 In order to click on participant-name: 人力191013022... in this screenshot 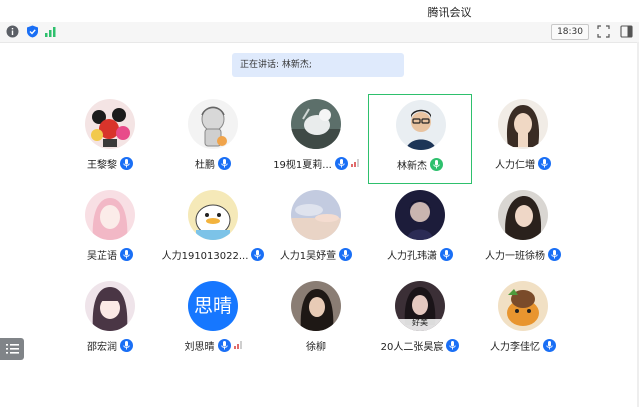, I will do `click(205, 256)`.